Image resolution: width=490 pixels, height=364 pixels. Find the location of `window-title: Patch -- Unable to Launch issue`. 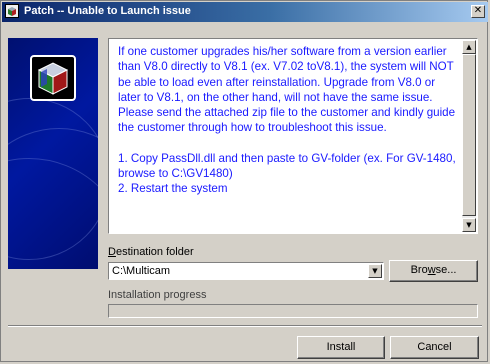

window-title: Patch -- Unable to Launch issue is located at coordinates (107, 11).